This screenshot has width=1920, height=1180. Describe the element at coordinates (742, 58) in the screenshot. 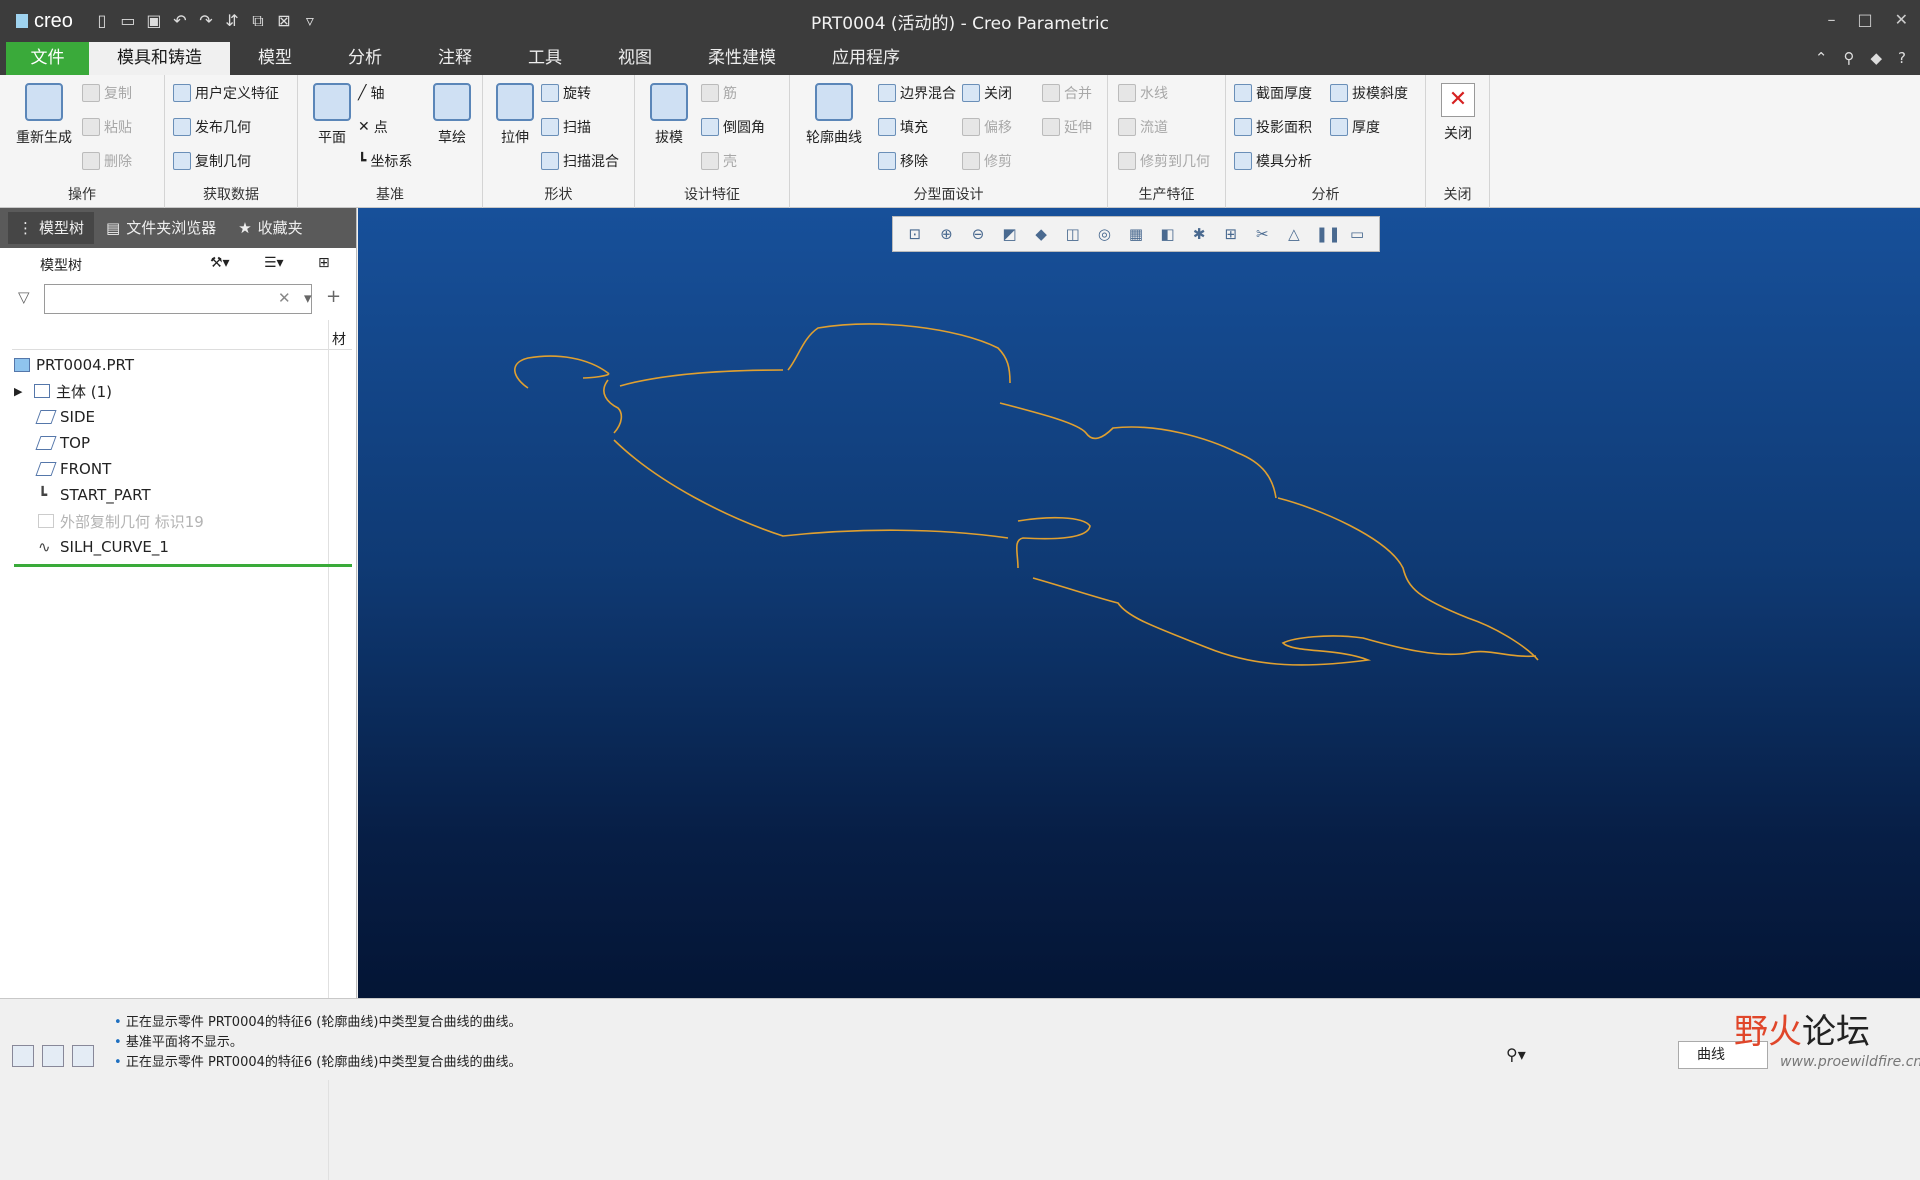

I see `tab-flexible-modeling: 柔性建模` at that location.